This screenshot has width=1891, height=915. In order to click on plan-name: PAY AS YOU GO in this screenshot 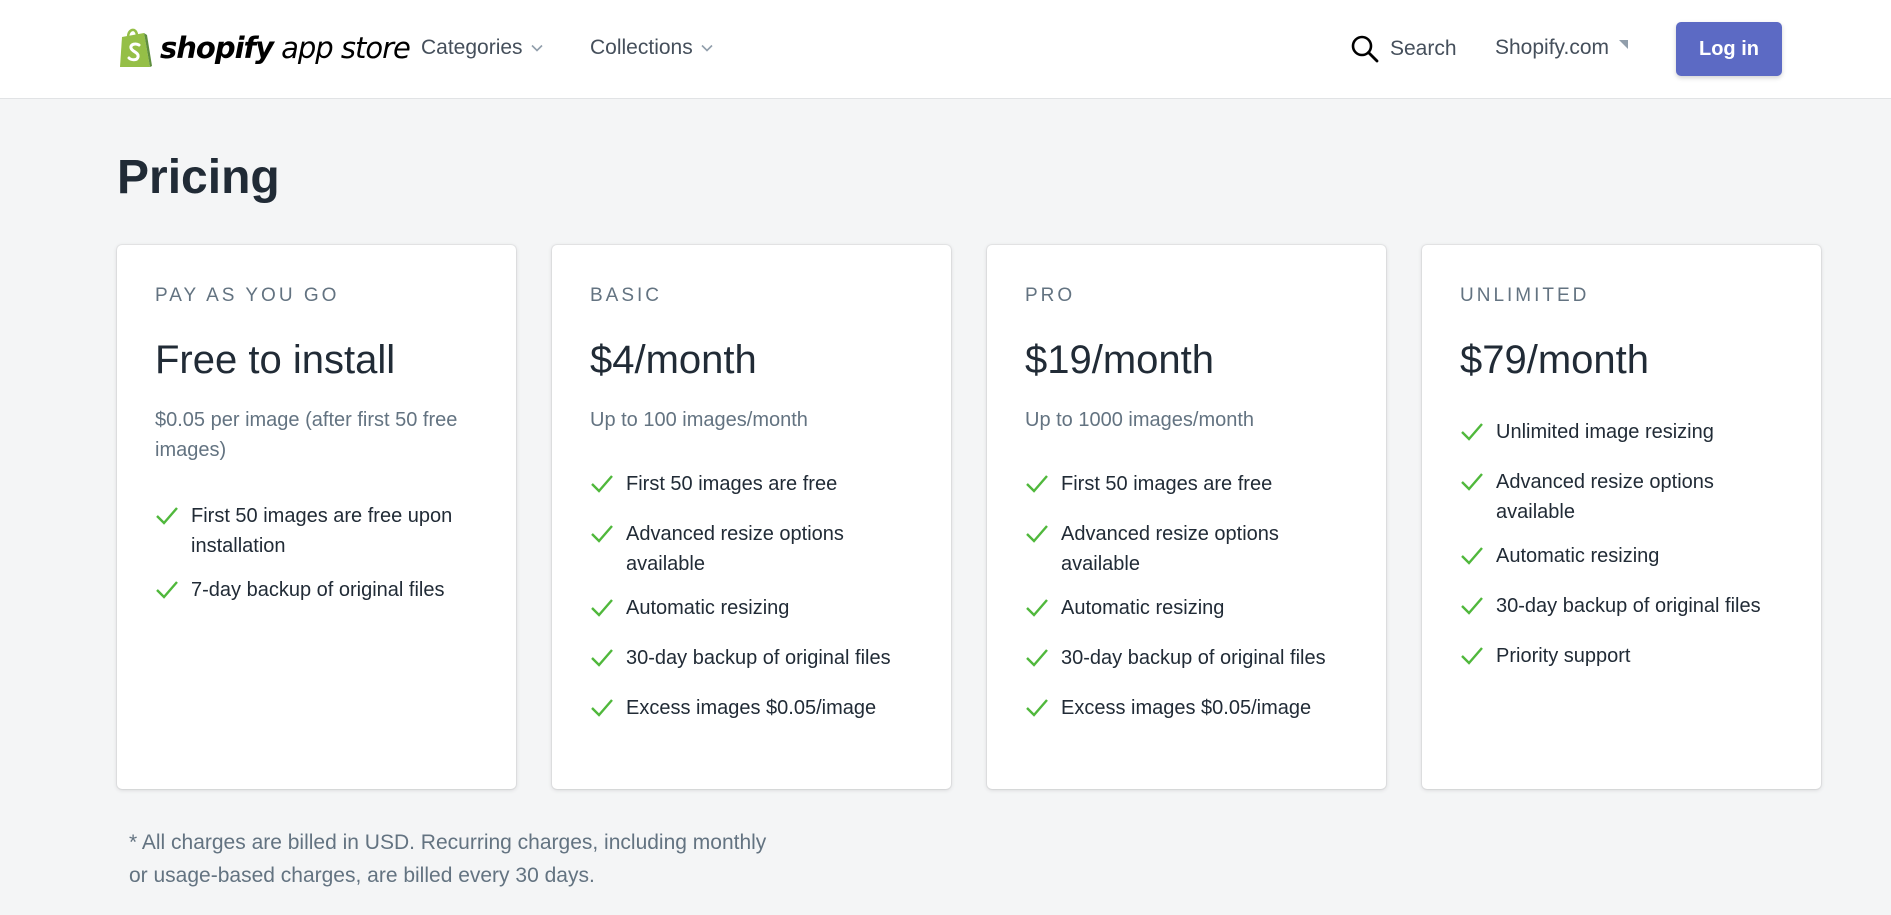, I will do `click(247, 295)`.